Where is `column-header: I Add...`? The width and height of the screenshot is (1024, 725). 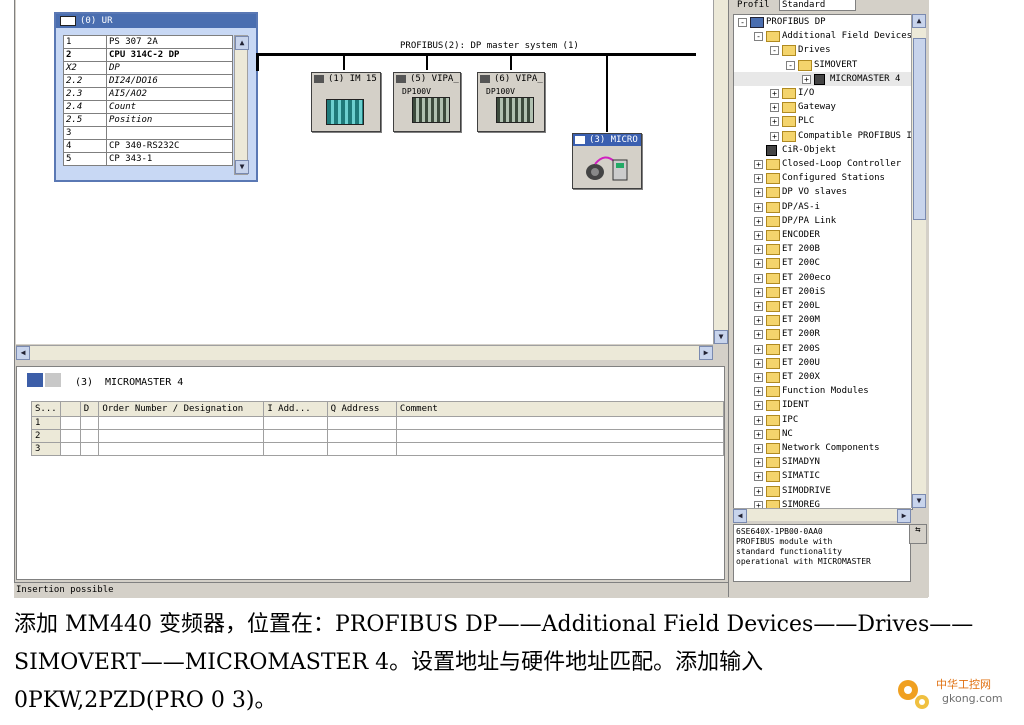
column-header: I Add... is located at coordinates (295, 409).